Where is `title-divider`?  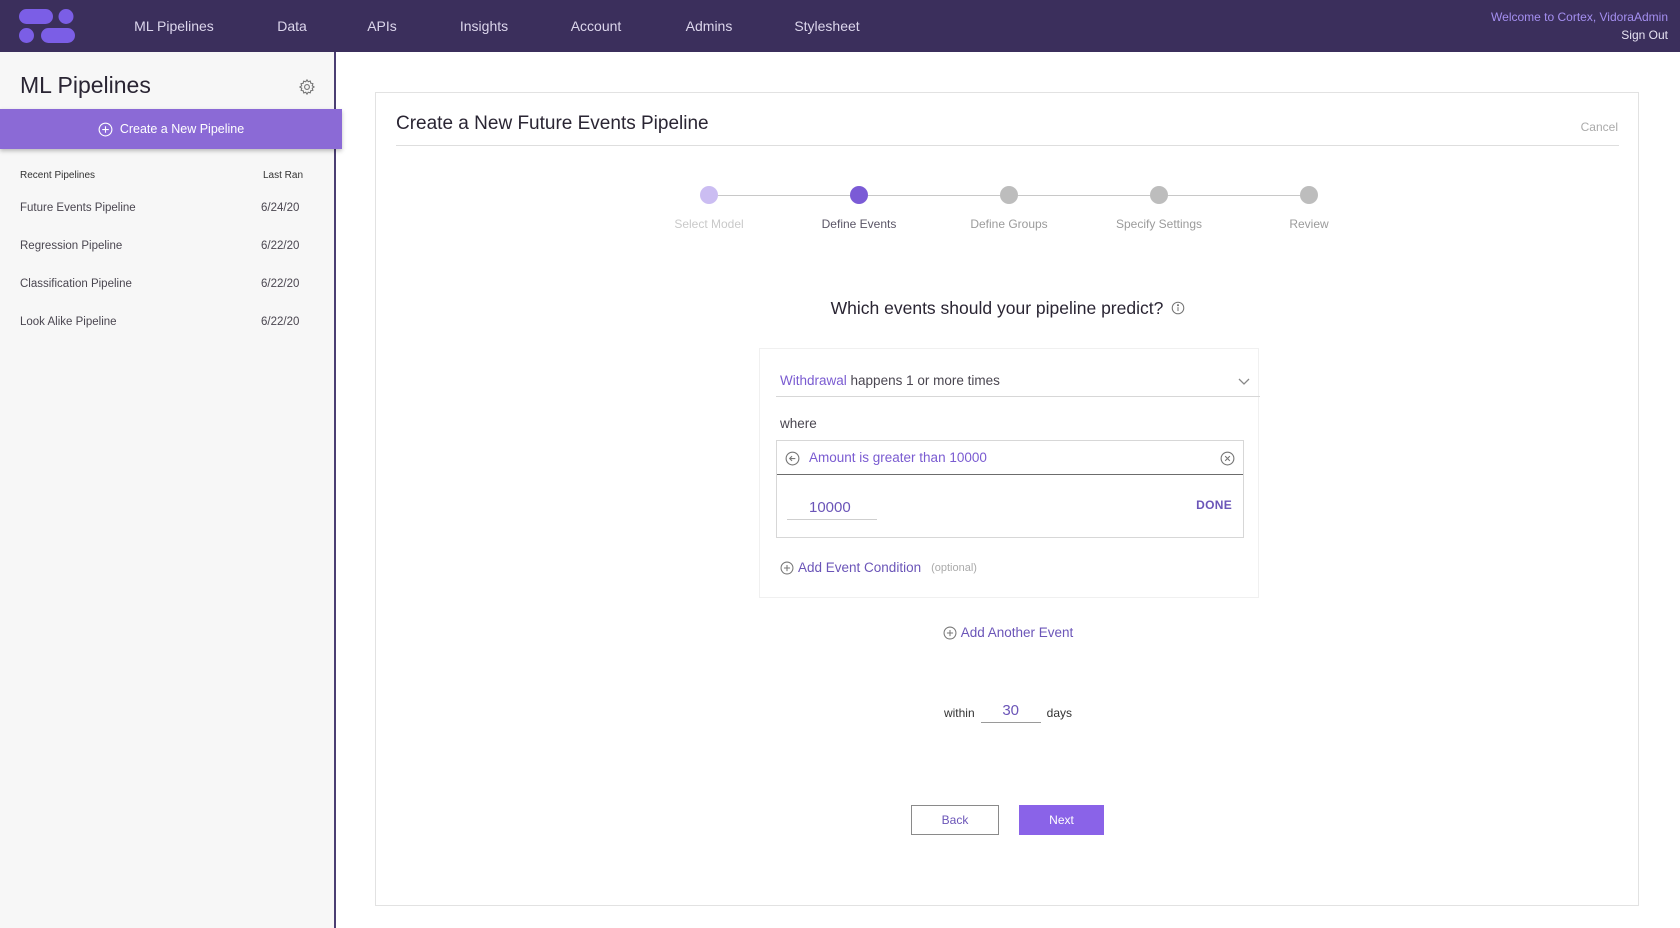
title-divider is located at coordinates (1007, 145).